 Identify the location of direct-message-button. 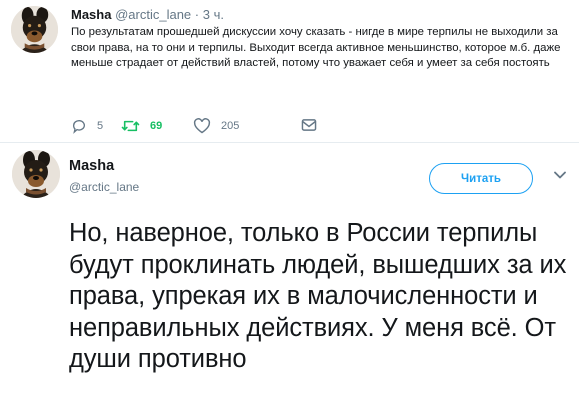
(309, 125).